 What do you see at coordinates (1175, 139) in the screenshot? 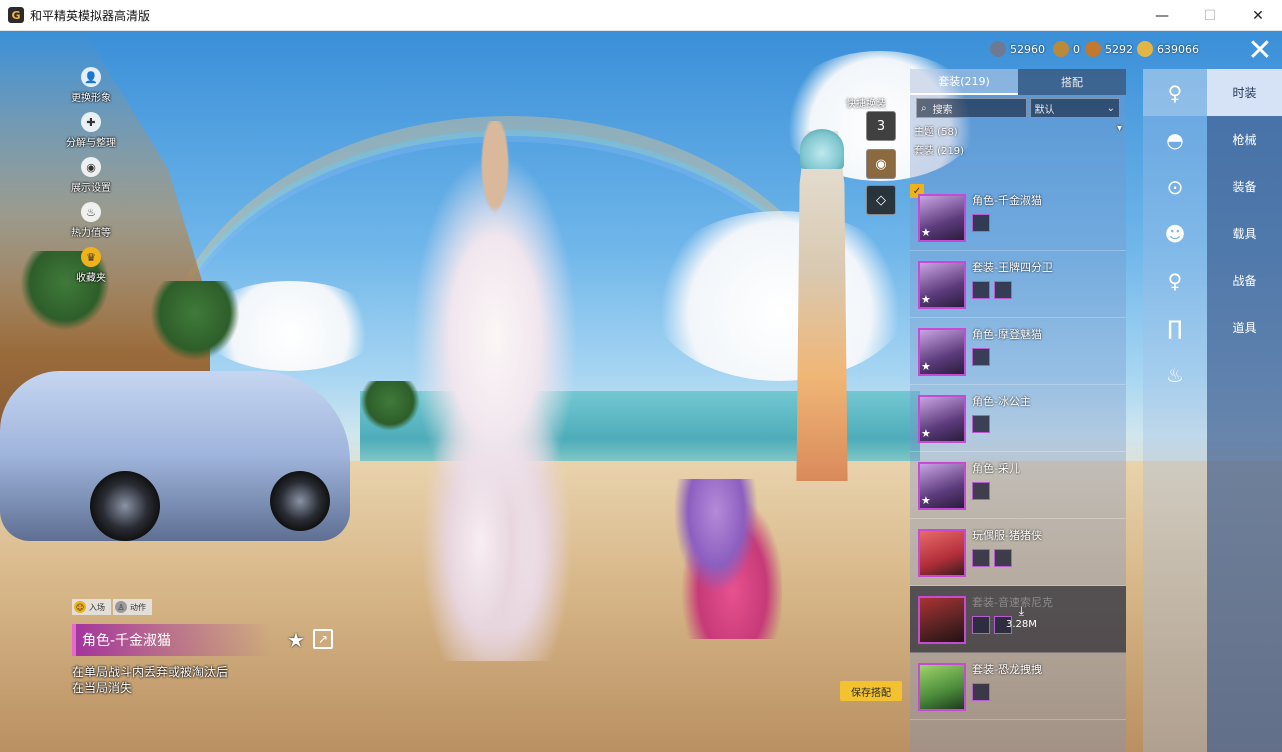
I see `cap-icon: ◓` at bounding box center [1175, 139].